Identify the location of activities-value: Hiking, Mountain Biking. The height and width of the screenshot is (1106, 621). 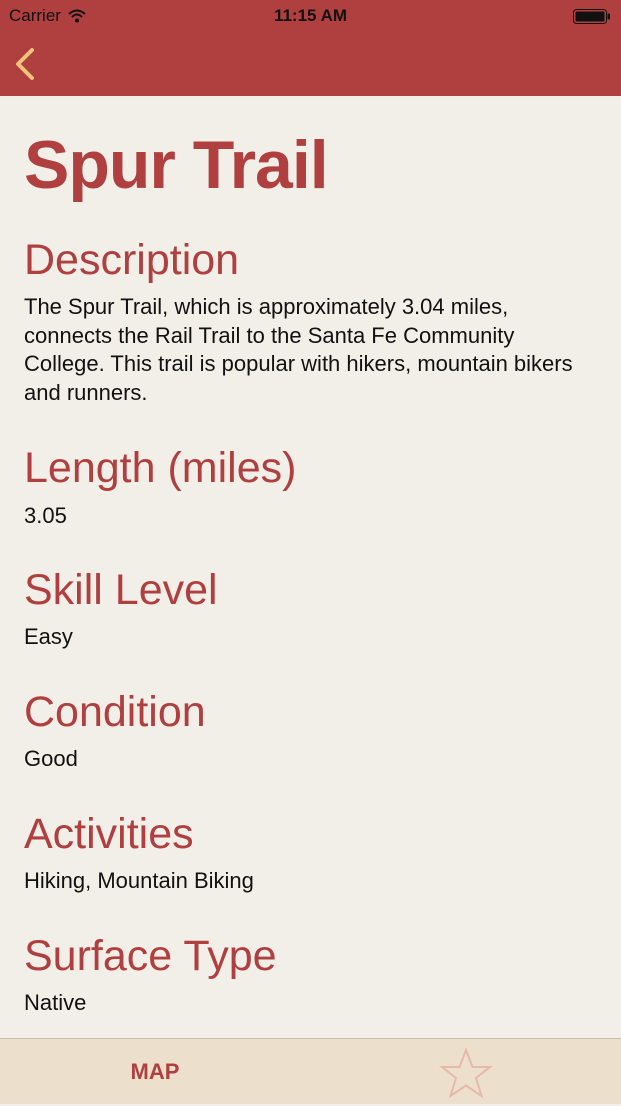
(139, 880).